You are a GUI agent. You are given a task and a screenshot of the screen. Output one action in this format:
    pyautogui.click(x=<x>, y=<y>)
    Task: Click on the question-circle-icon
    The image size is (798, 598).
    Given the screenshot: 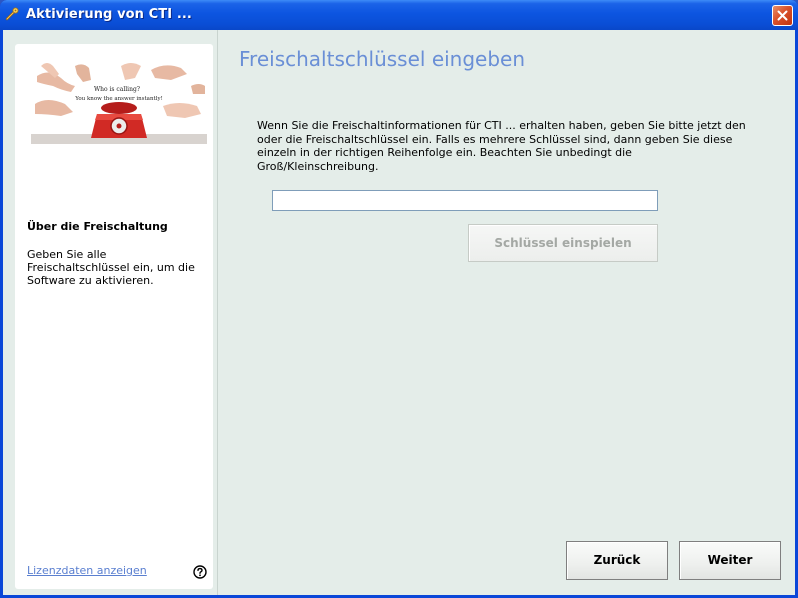 What is the action you would take?
    pyautogui.click(x=200, y=571)
    